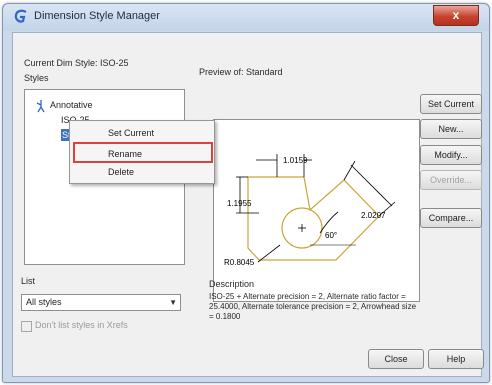 The width and height of the screenshot is (492, 385). Describe the element at coordinates (143, 152) in the screenshot. I see `rename-highlight-box` at that location.